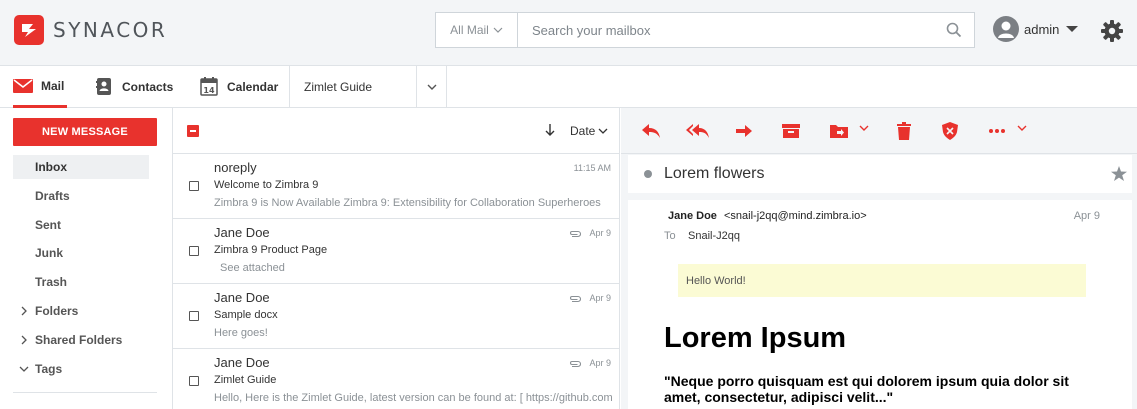 The width and height of the screenshot is (1137, 409). I want to click on message-sender: noreply, so click(235, 167).